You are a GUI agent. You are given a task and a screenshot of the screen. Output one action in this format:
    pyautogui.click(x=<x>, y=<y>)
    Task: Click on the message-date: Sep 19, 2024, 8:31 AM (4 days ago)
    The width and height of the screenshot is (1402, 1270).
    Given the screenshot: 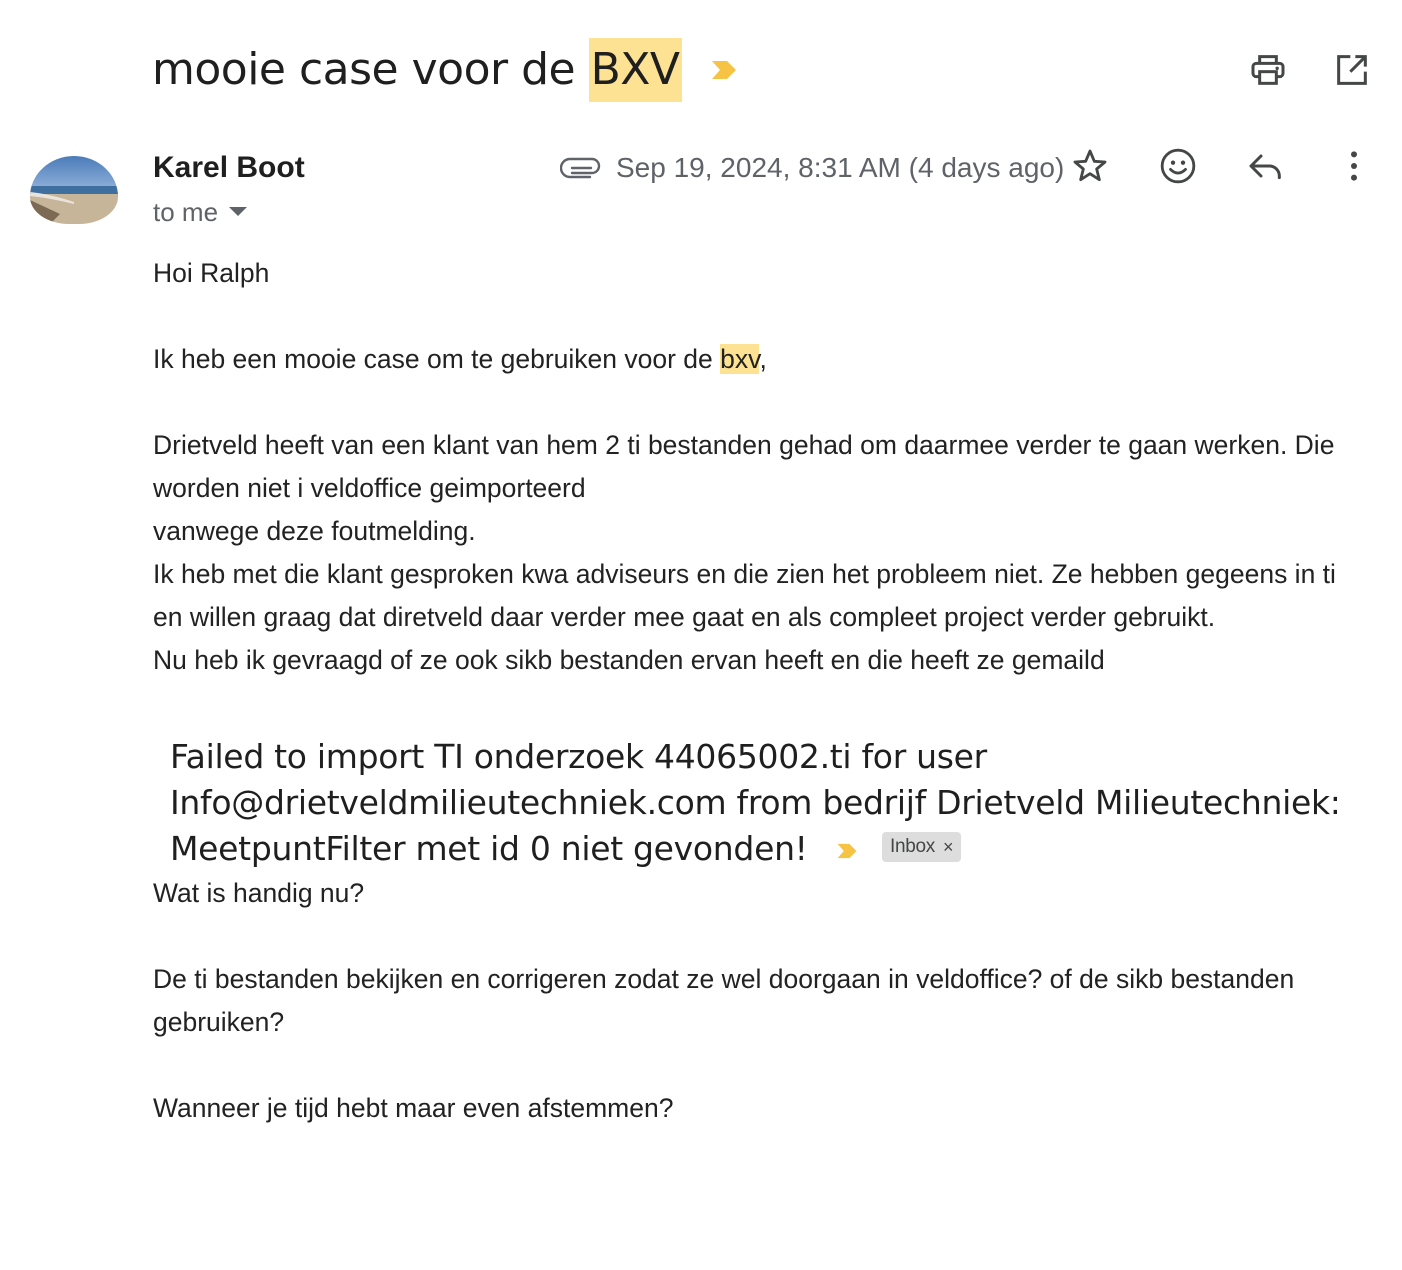 What is the action you would take?
    pyautogui.click(x=840, y=167)
    